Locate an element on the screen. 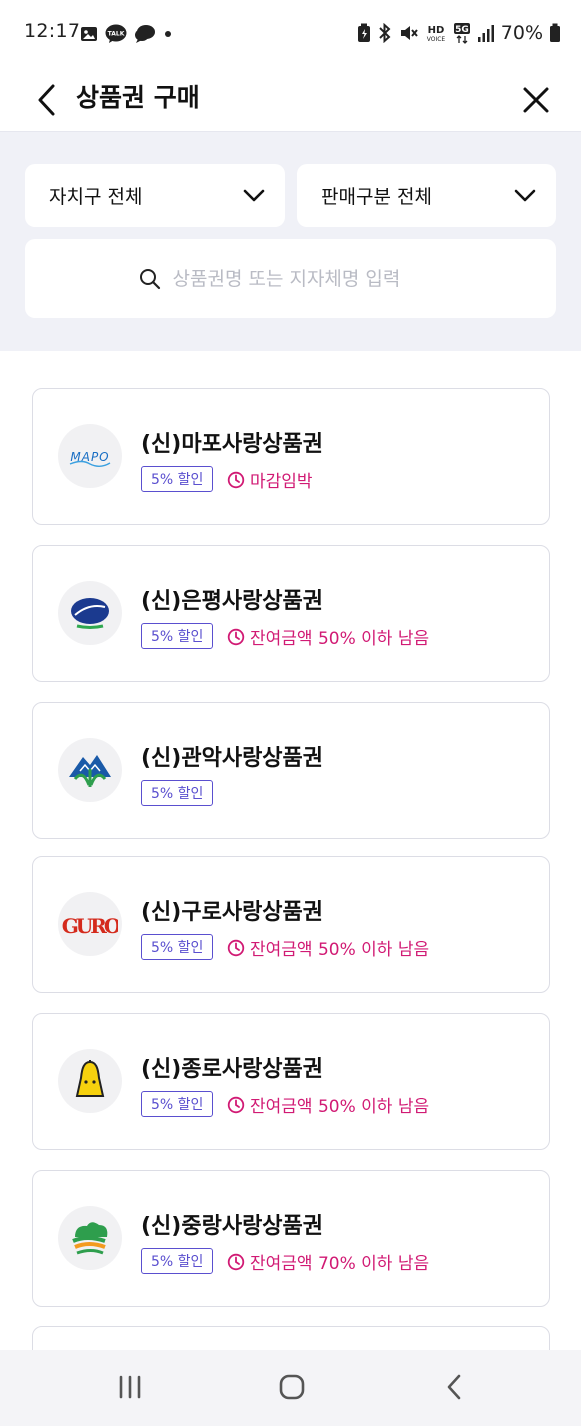  status-bar: 12:17 TALK HD VOICE 5G 70% is located at coordinates (290, 33).